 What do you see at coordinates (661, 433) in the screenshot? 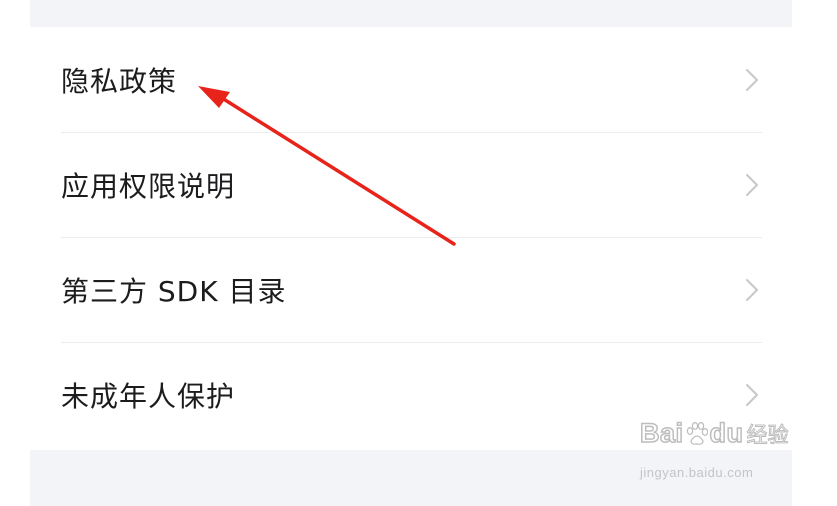
I see `watermark-logo-bai: Bai` at bounding box center [661, 433].